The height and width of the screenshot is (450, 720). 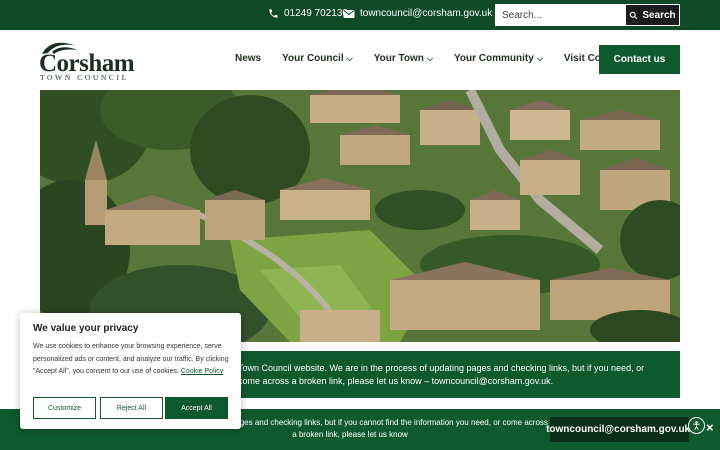 I want to click on email-link: towncouncil@corsham.gov.uk, so click(x=417, y=13).